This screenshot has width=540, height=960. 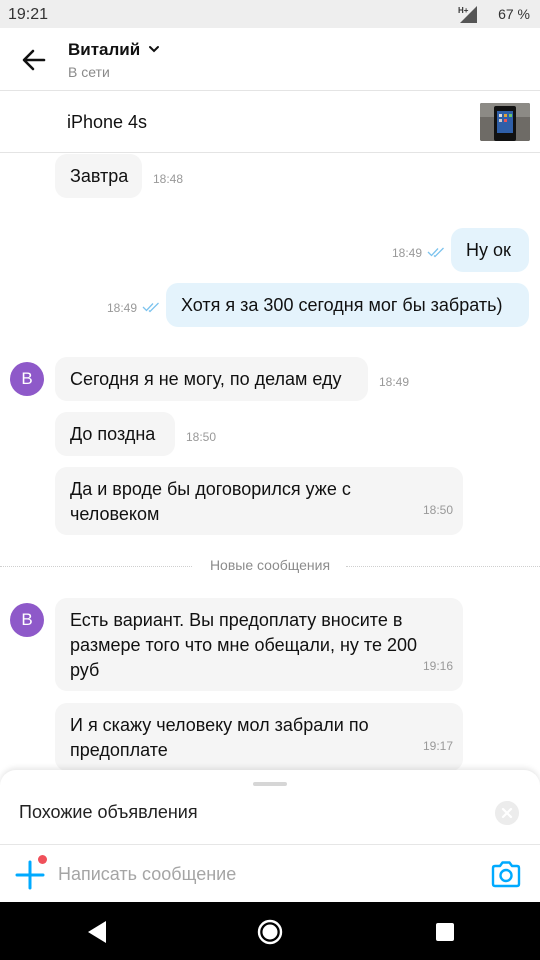 What do you see at coordinates (258, 874) in the screenshot?
I see `message-input` at bounding box center [258, 874].